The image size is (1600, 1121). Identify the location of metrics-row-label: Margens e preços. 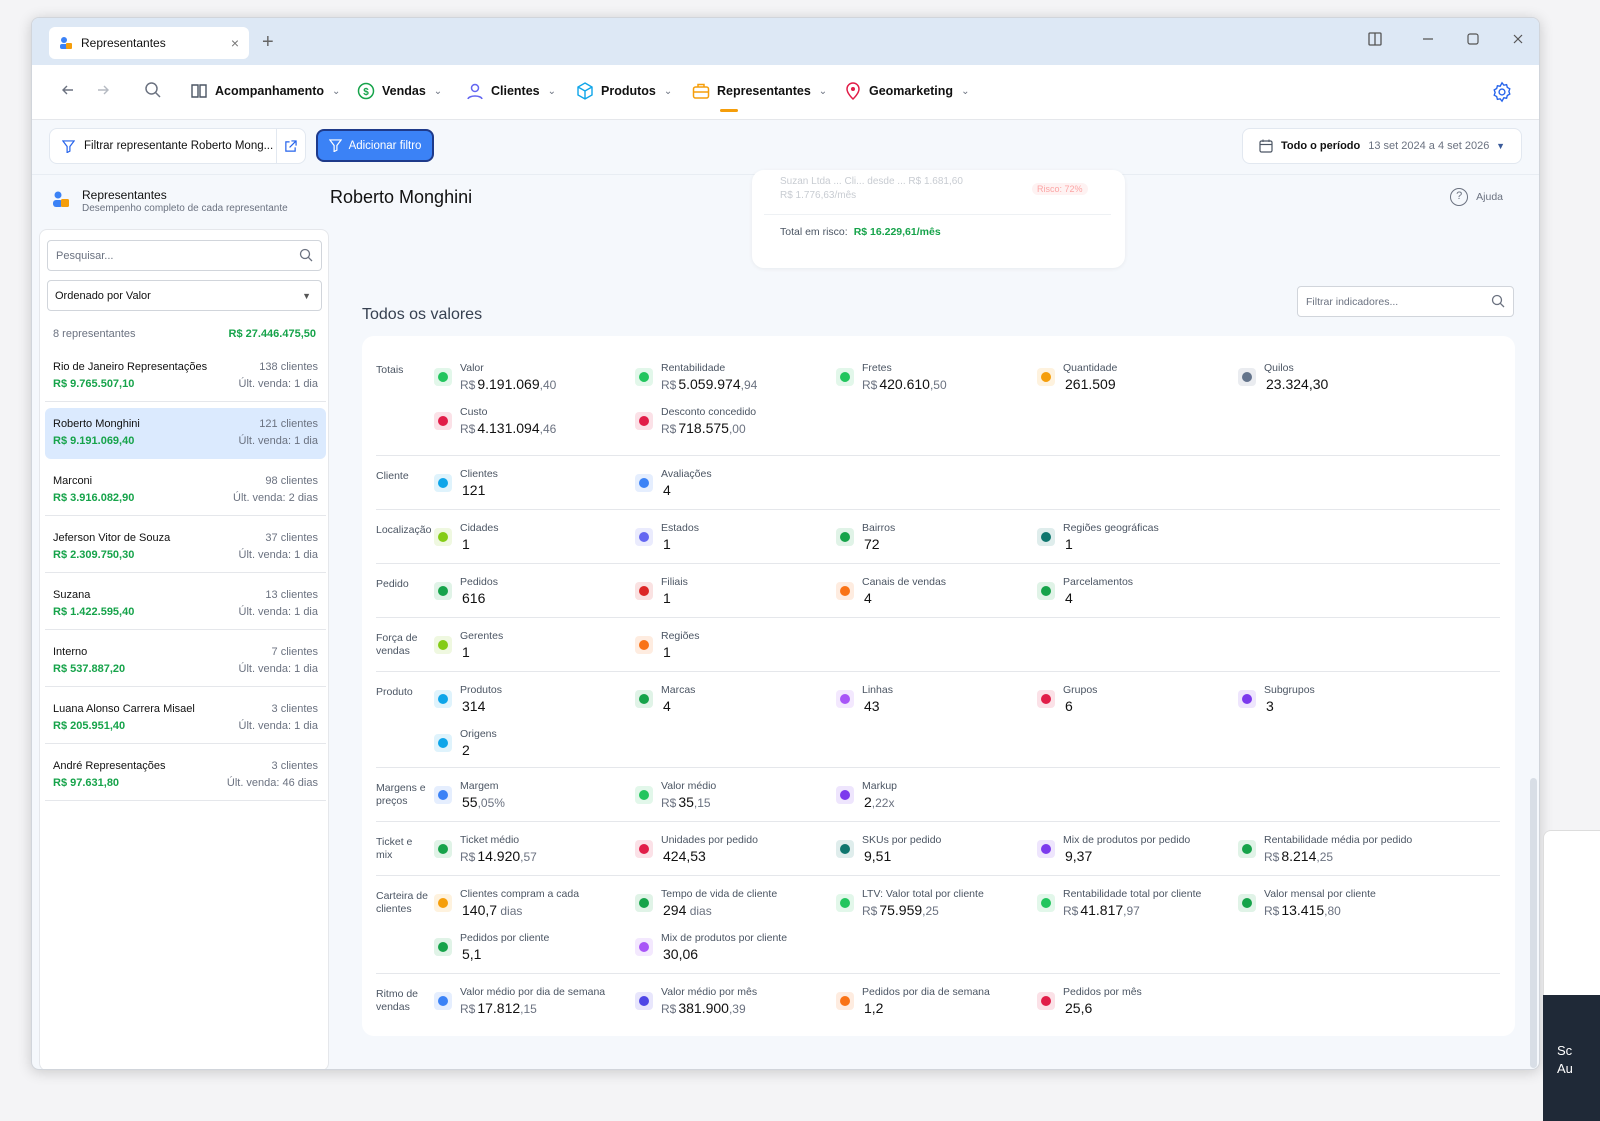
(401, 794).